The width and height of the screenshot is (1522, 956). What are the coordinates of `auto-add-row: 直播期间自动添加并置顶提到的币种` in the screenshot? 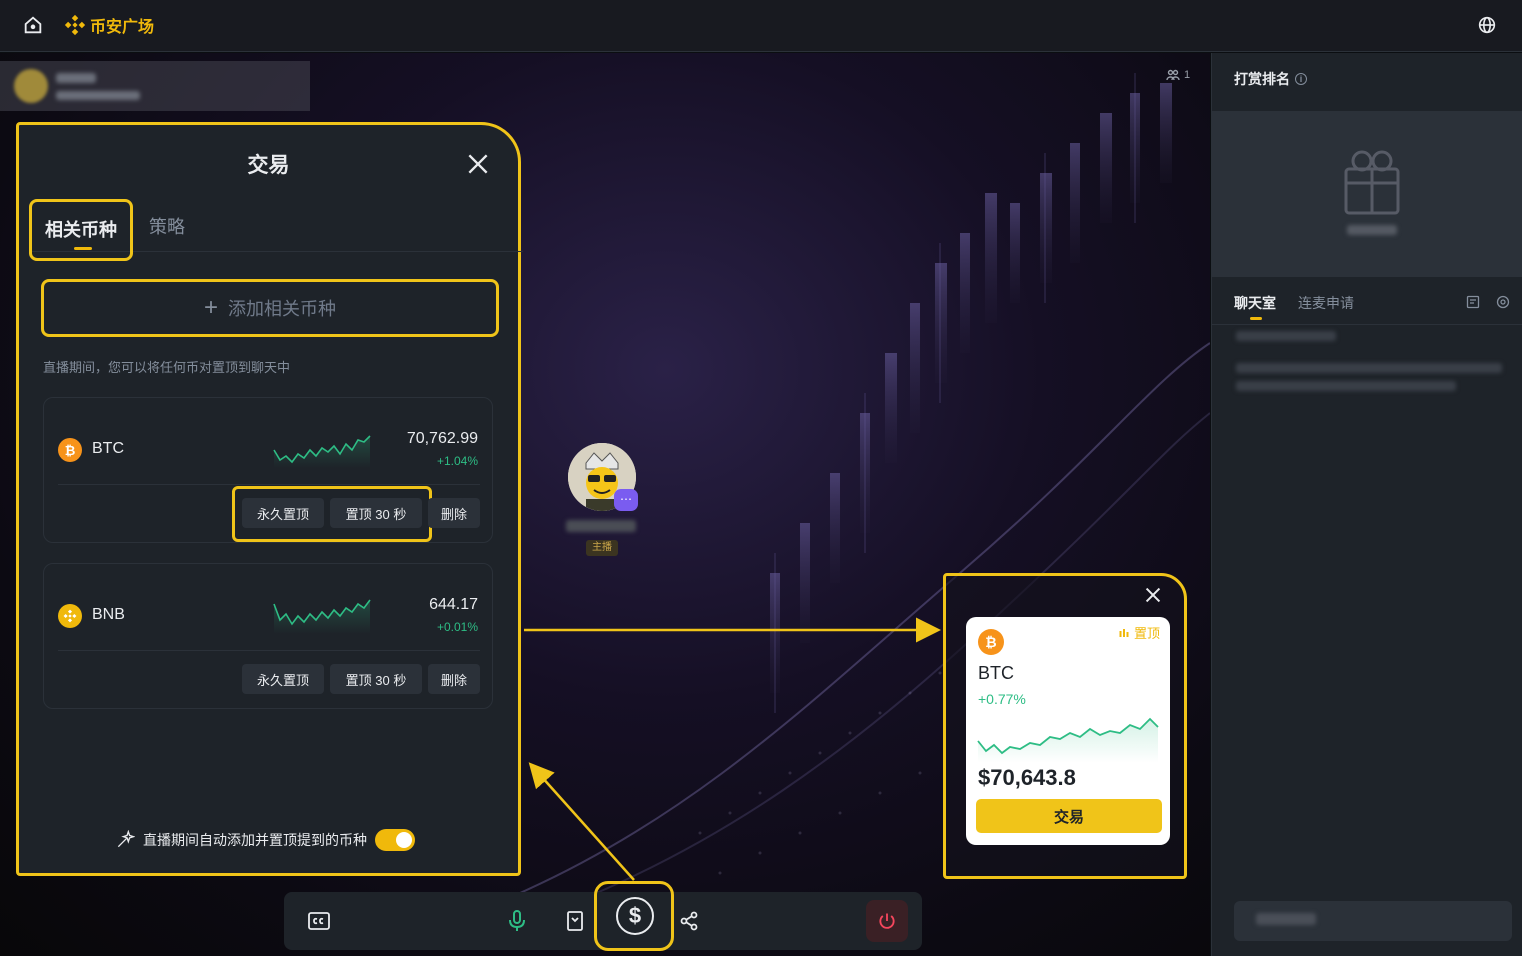 It's located at (265, 840).